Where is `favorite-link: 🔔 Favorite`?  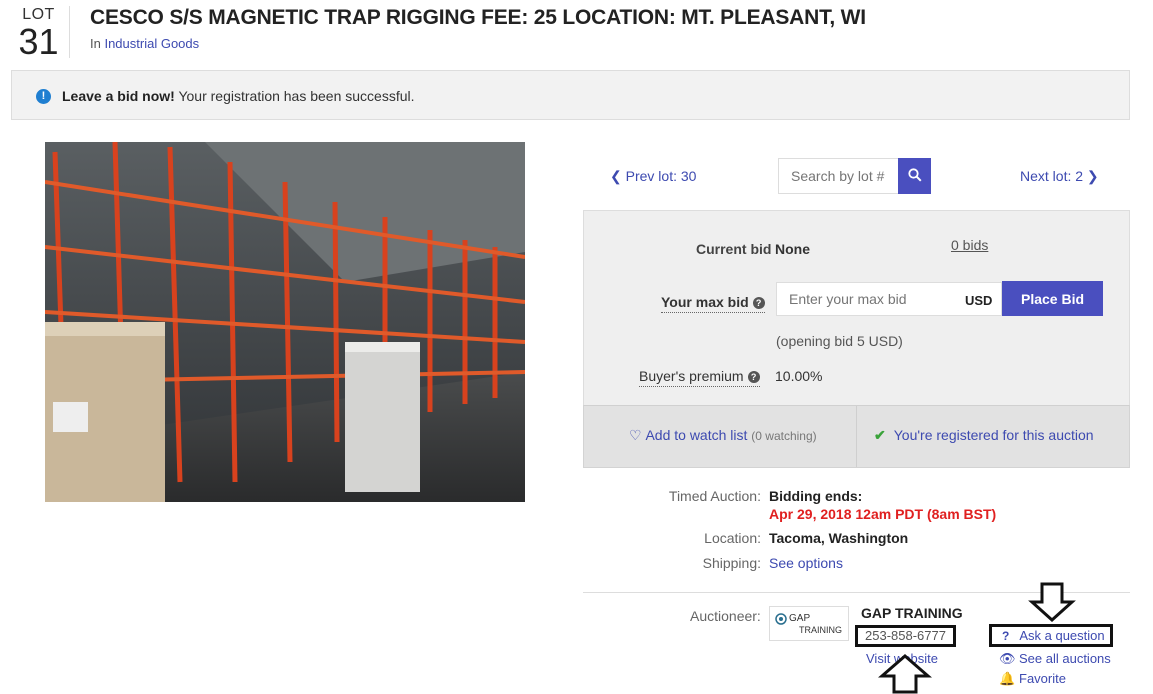 favorite-link: 🔔 Favorite is located at coordinates (1032, 679).